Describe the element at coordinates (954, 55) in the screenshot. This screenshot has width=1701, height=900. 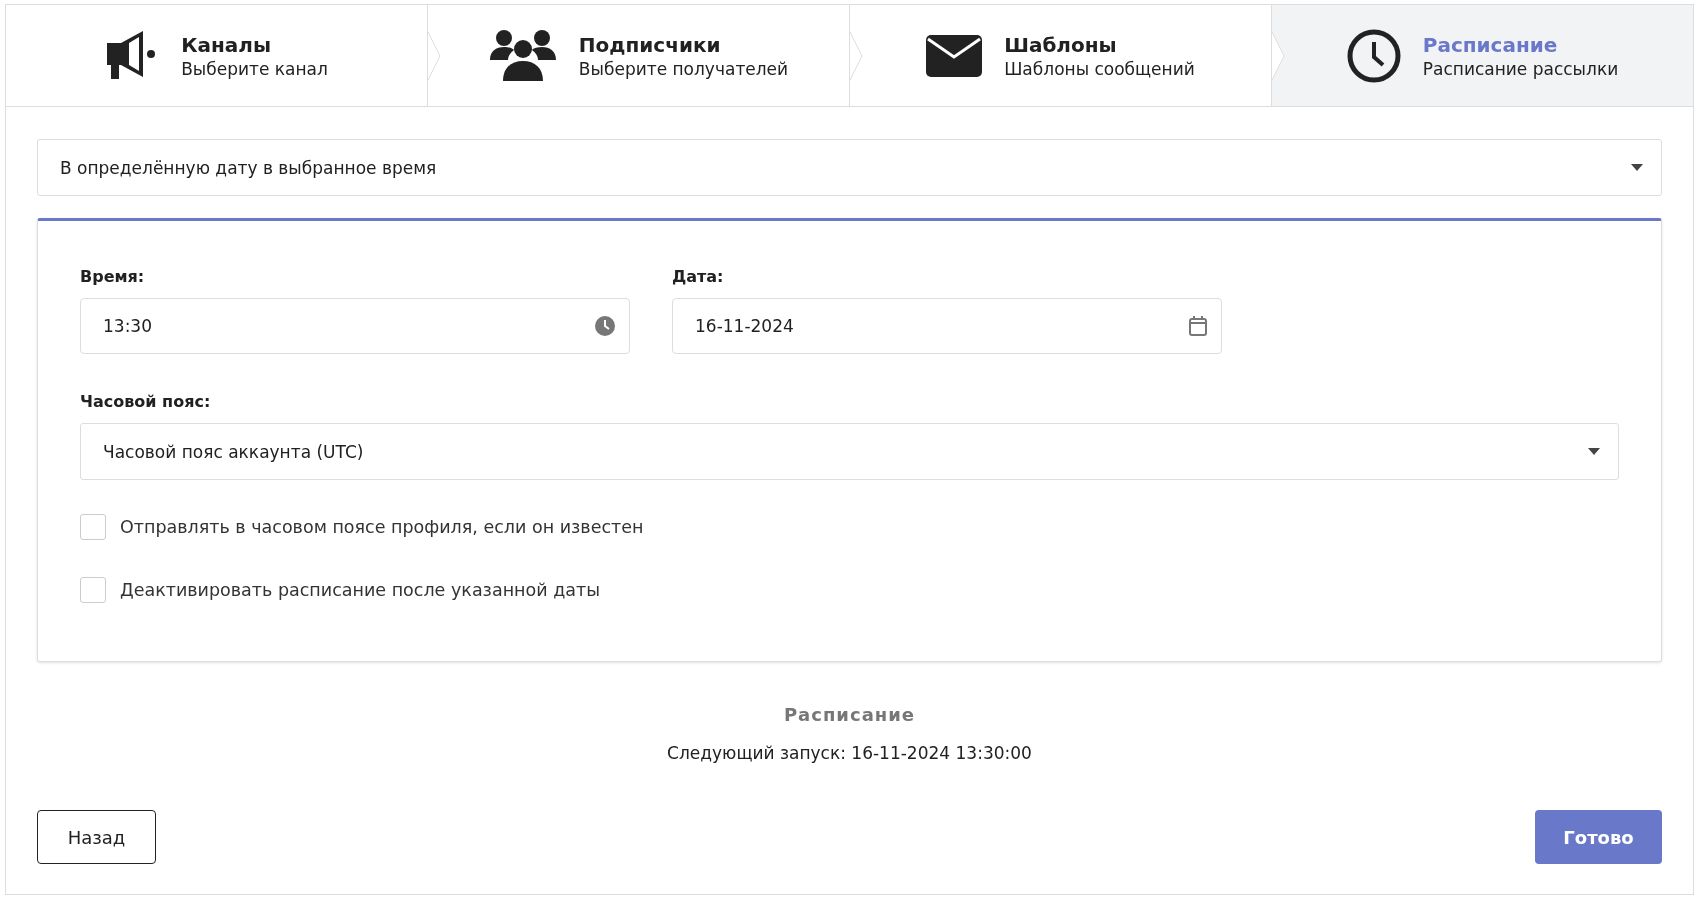
I see `envelope-icon` at that location.